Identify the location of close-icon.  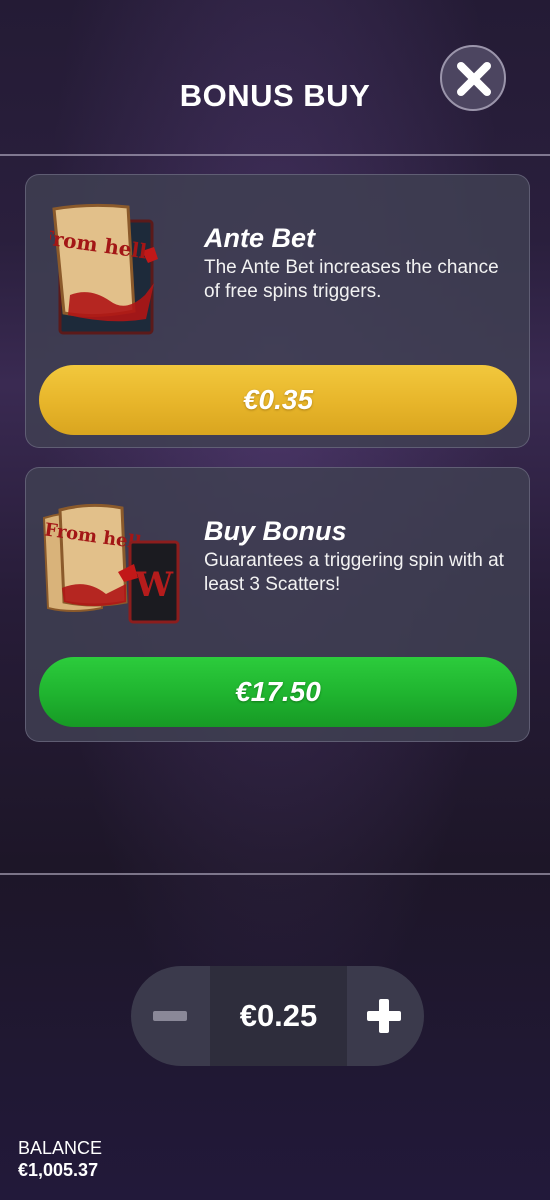
(474, 79).